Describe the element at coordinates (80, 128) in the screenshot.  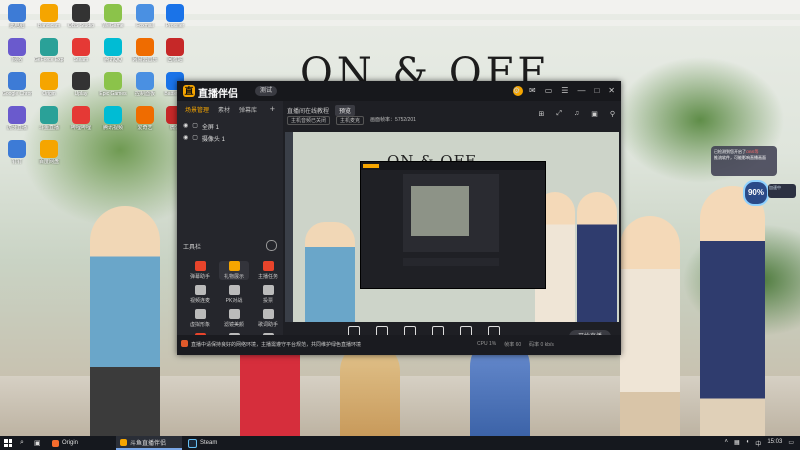
I see `desktop-icon-label: 哔哩哔哩` at that location.